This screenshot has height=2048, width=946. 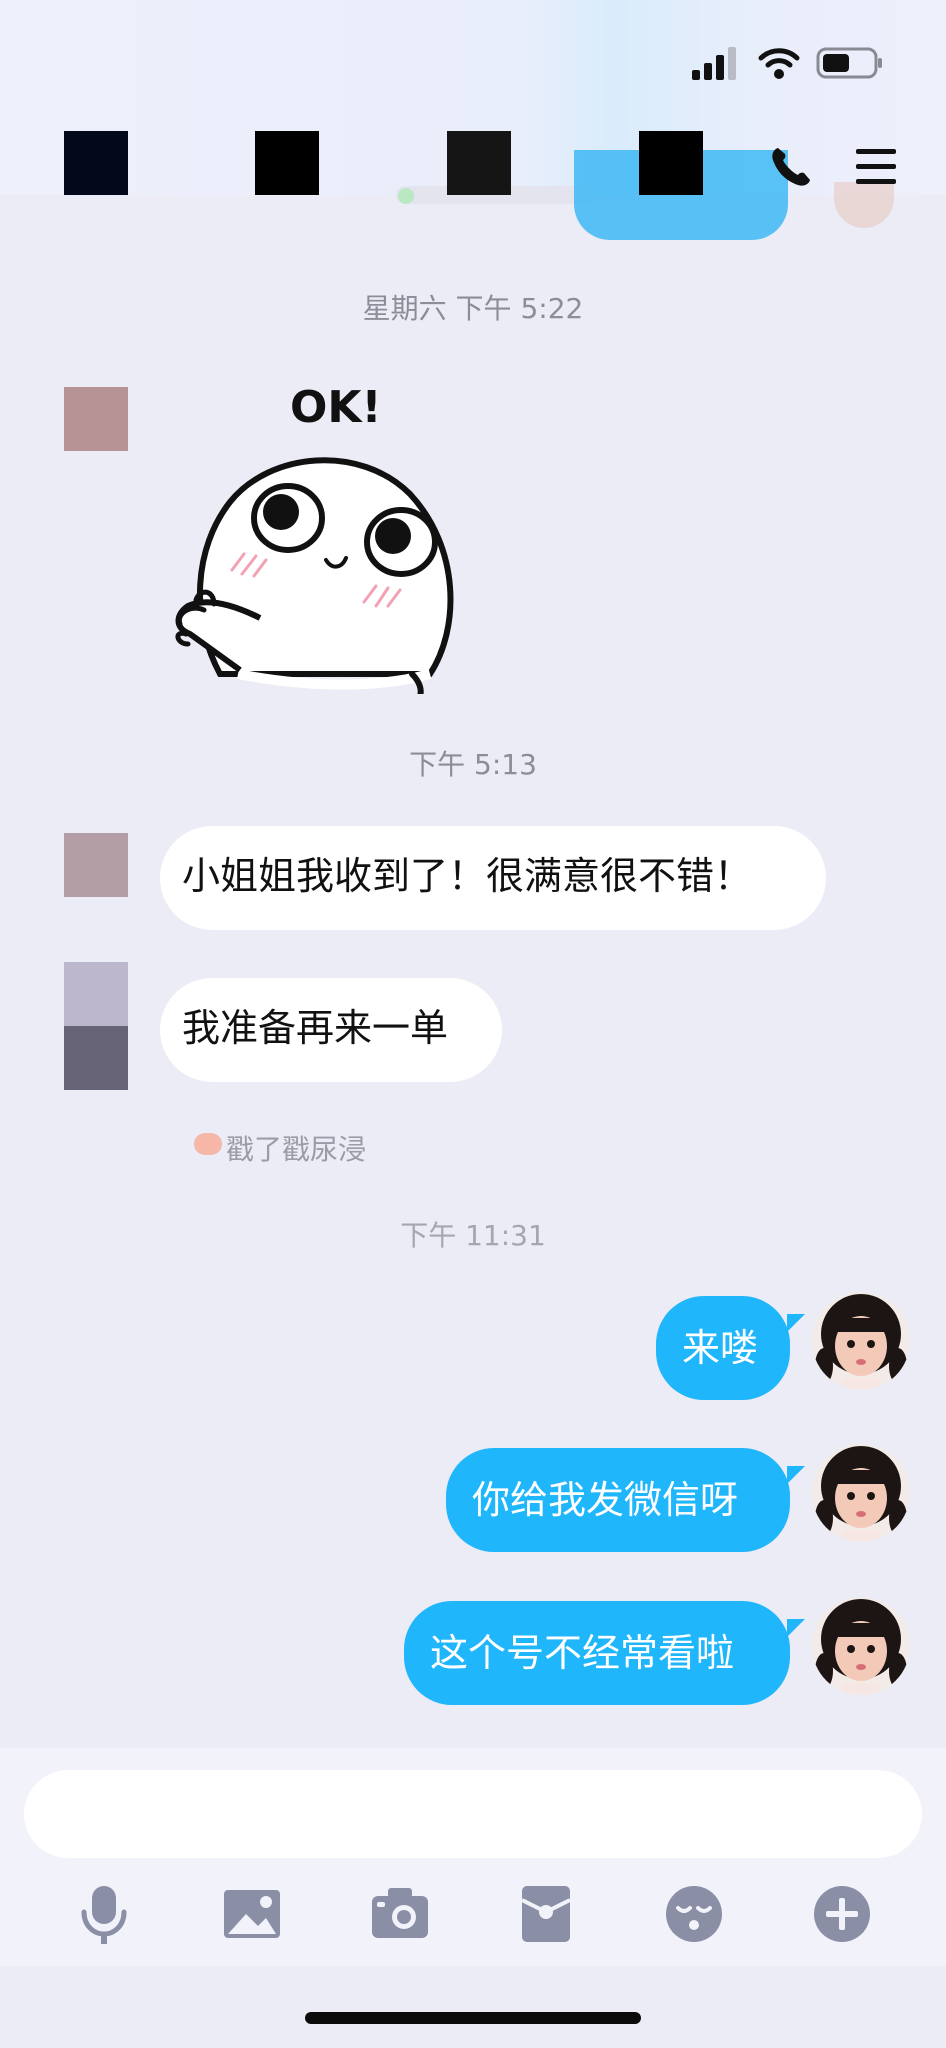 I want to click on nav-back-block, so click(x=96, y=163).